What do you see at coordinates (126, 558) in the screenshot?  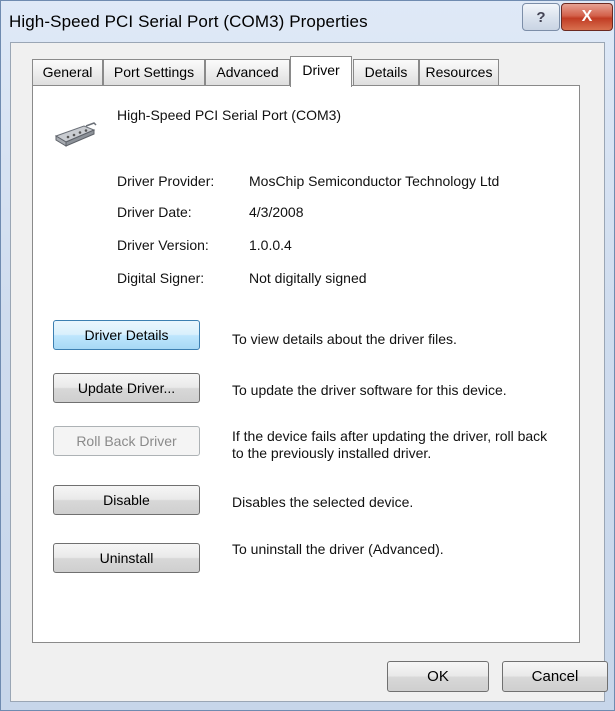 I see `uninstall-button: Uninstall` at bounding box center [126, 558].